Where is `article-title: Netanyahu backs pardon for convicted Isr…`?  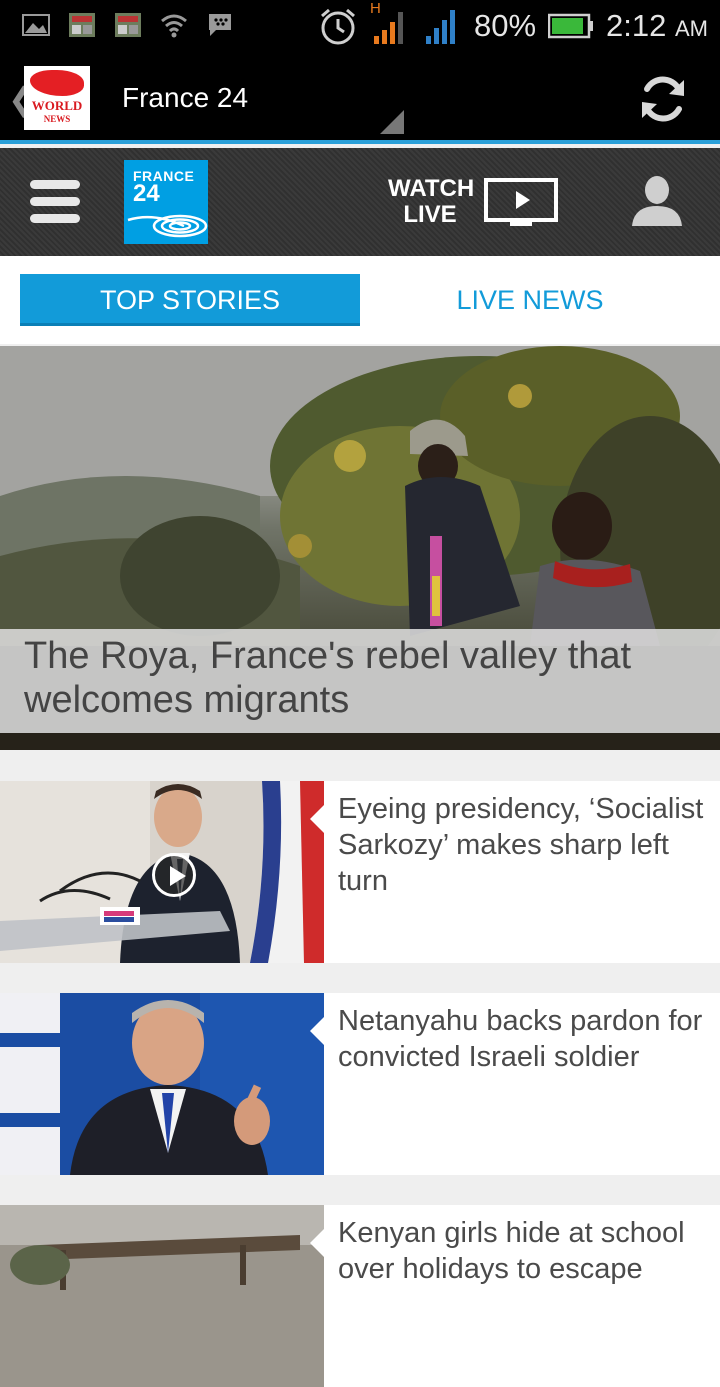 article-title: Netanyahu backs pardon for convicted Isr… is located at coordinates (524, 1039).